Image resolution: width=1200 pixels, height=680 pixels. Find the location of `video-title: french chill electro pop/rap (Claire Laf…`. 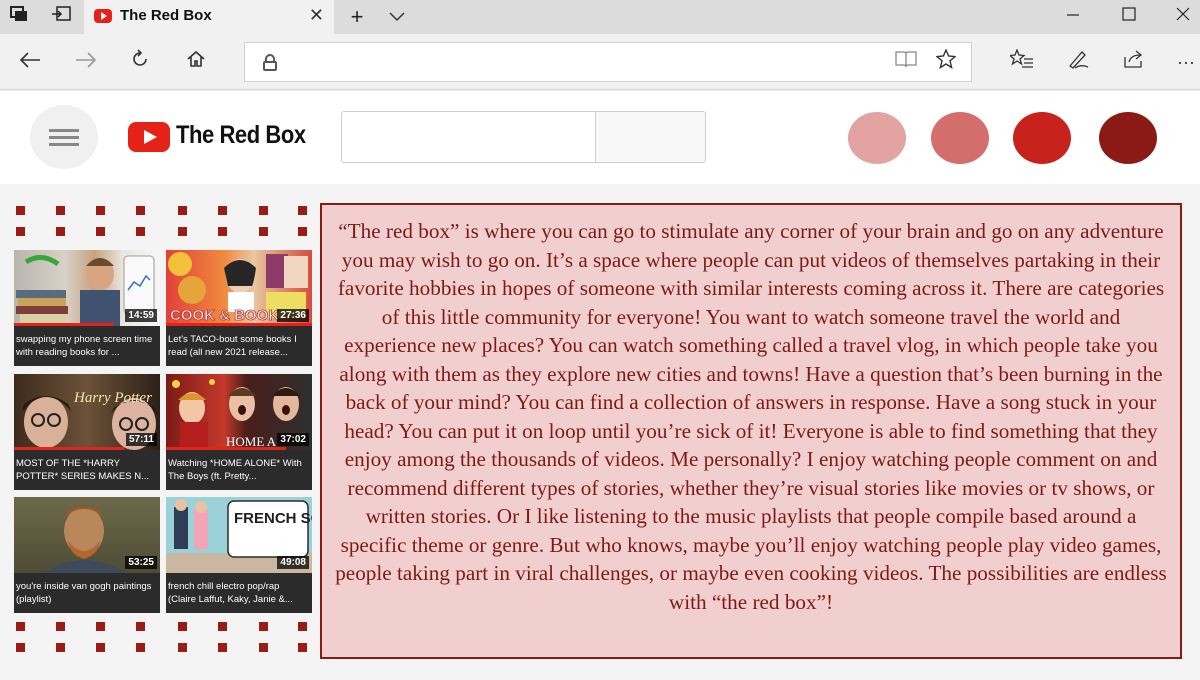

video-title: french chill electro pop/rap (Claire Laf… is located at coordinates (239, 594).